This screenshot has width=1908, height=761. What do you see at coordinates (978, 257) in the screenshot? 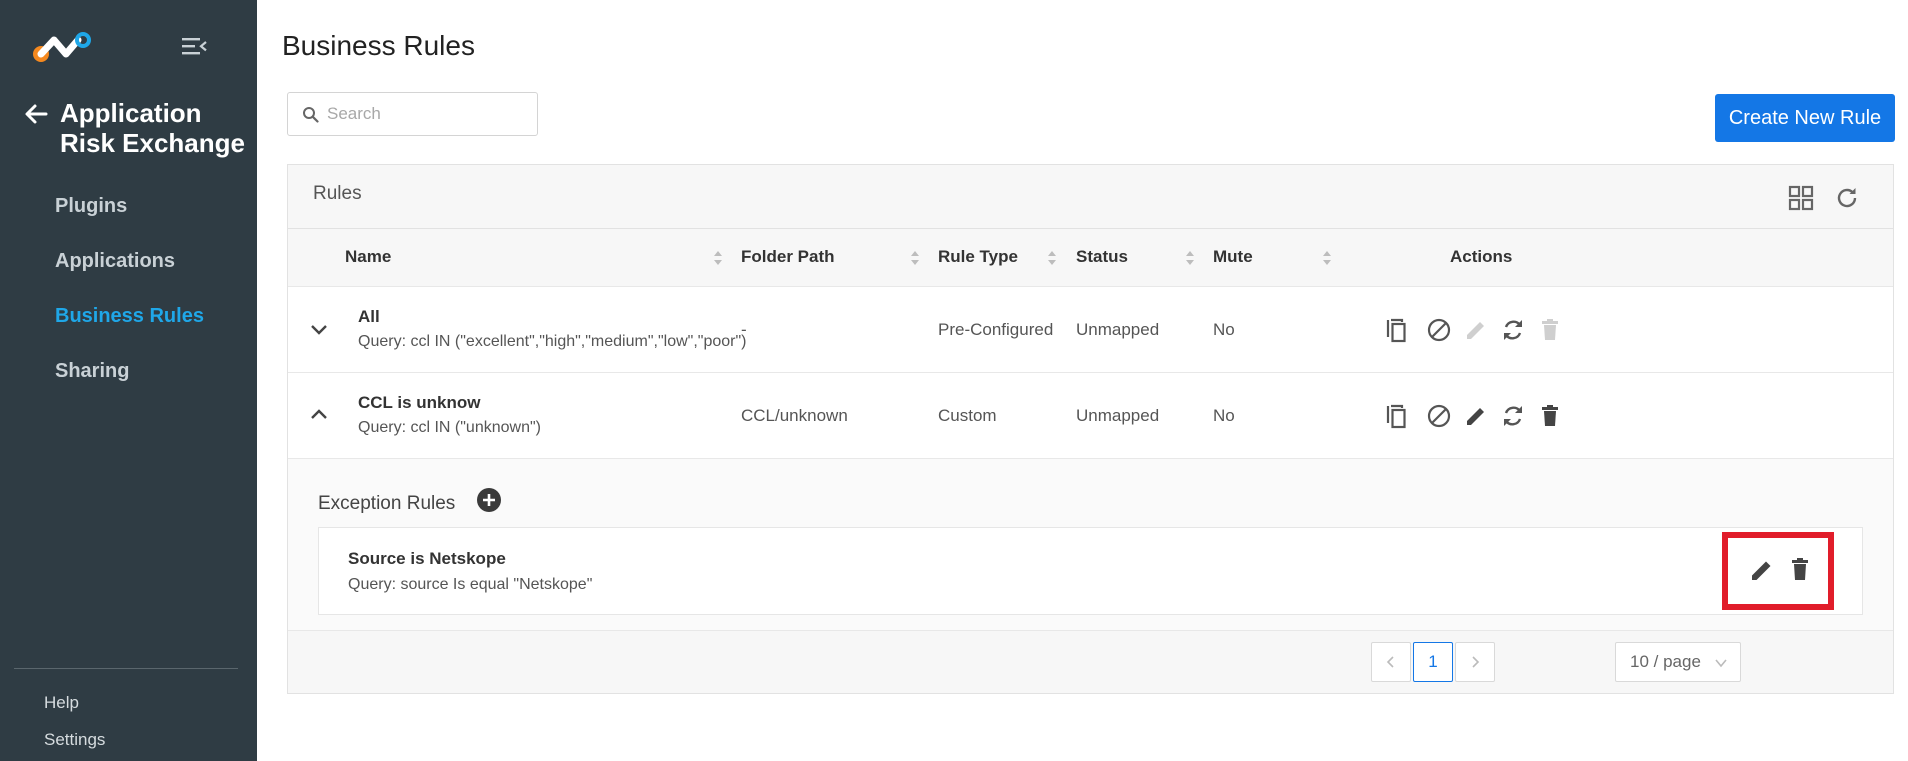
I see `column-header-rule-type: Rule Type` at bounding box center [978, 257].